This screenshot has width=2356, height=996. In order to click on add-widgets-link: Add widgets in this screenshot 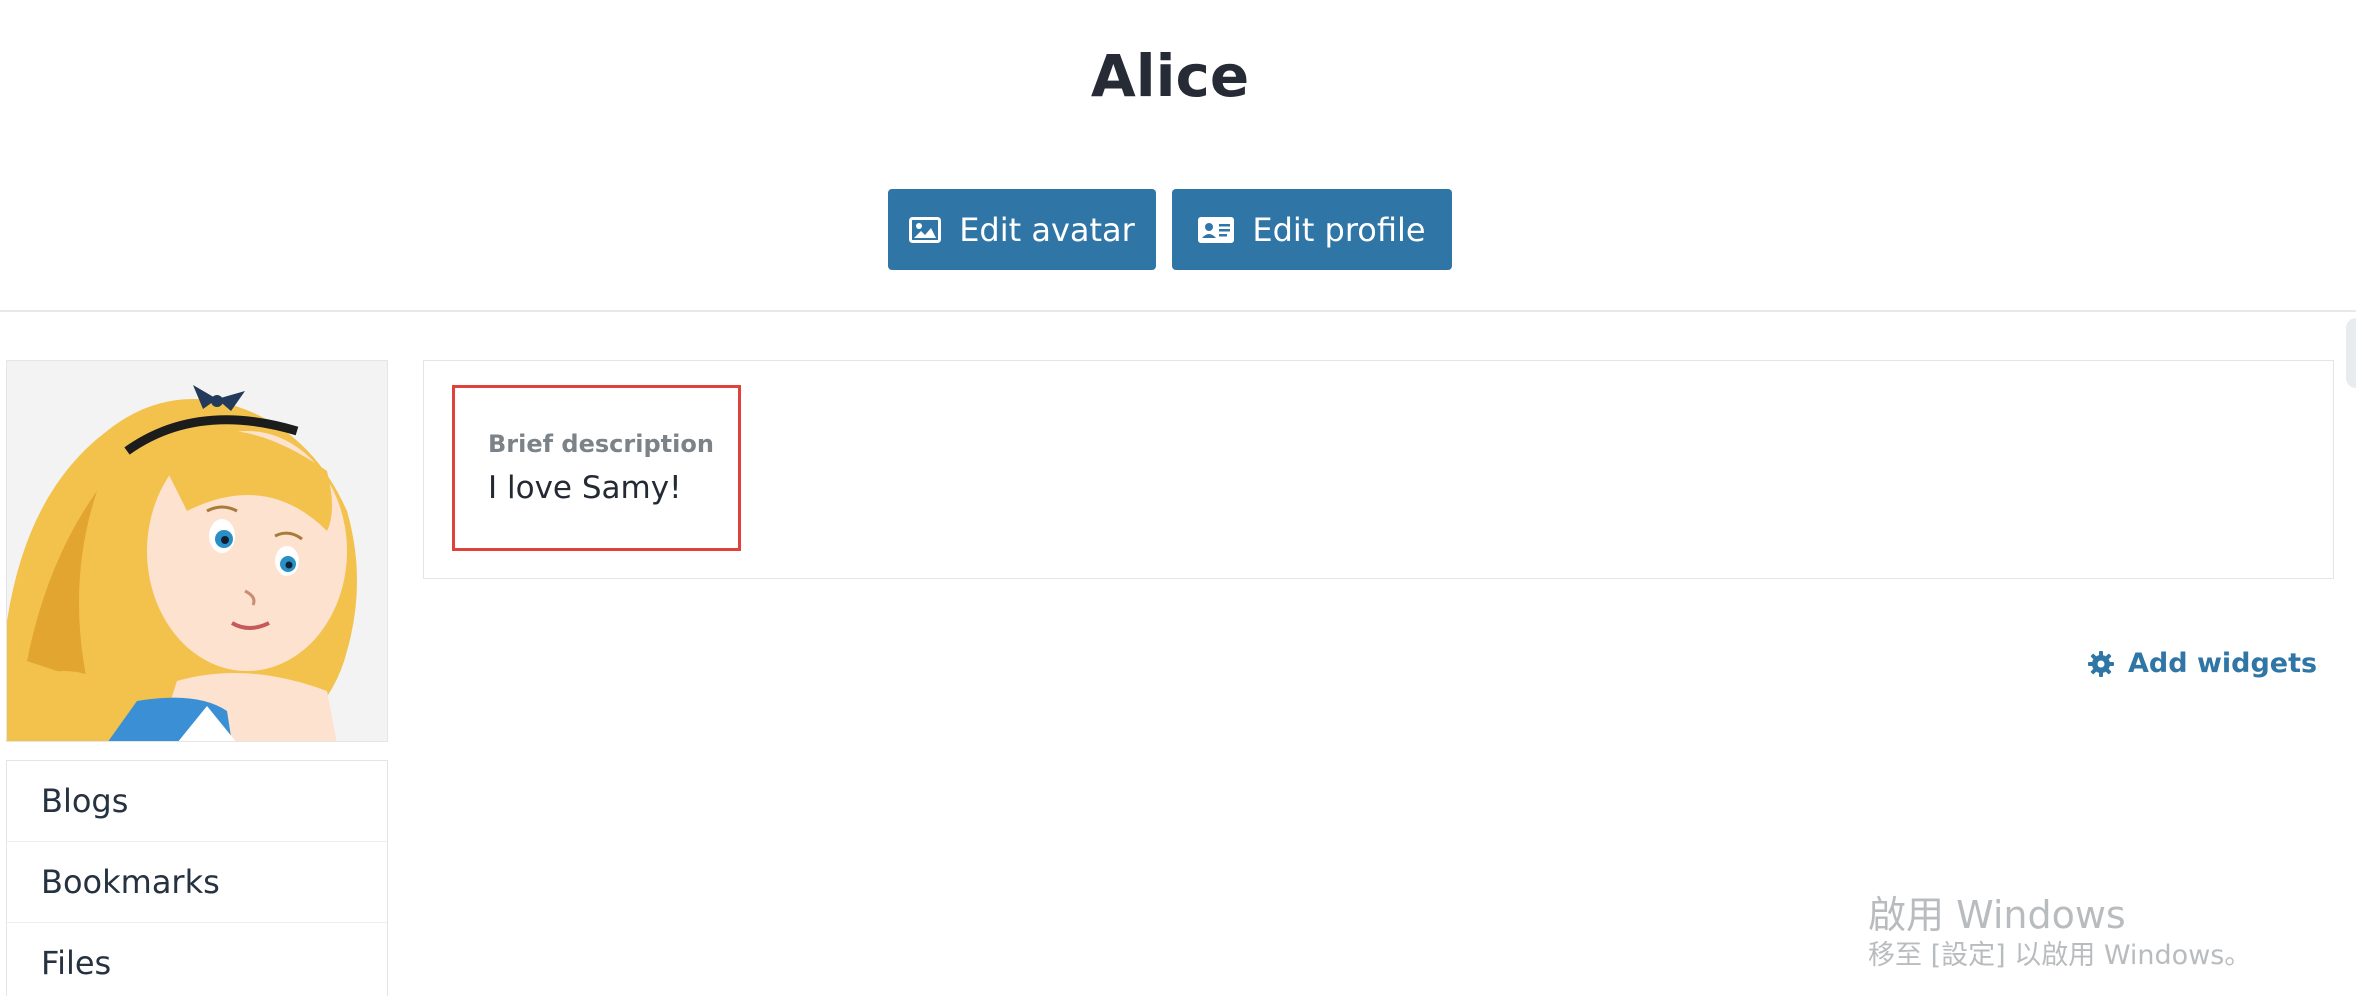, I will do `click(2202, 663)`.